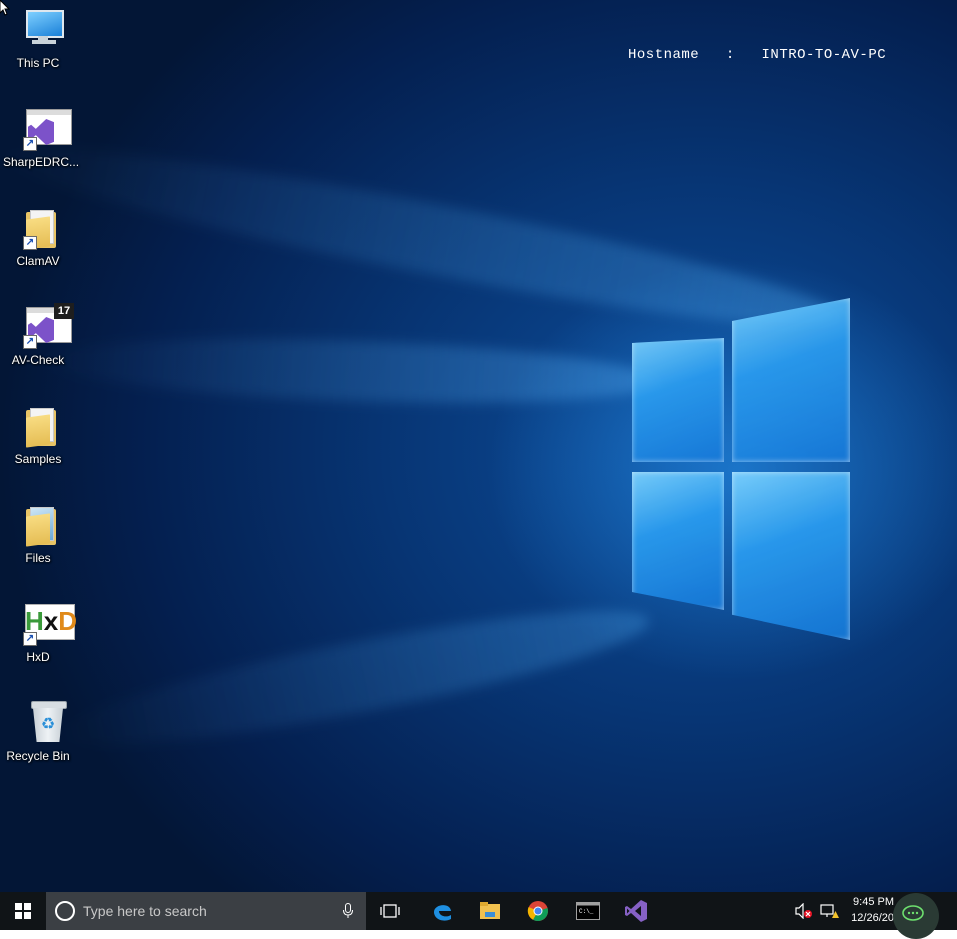 The height and width of the screenshot is (939, 957). I want to click on desktop-icon-label: Recycle Bin, so click(38, 756).